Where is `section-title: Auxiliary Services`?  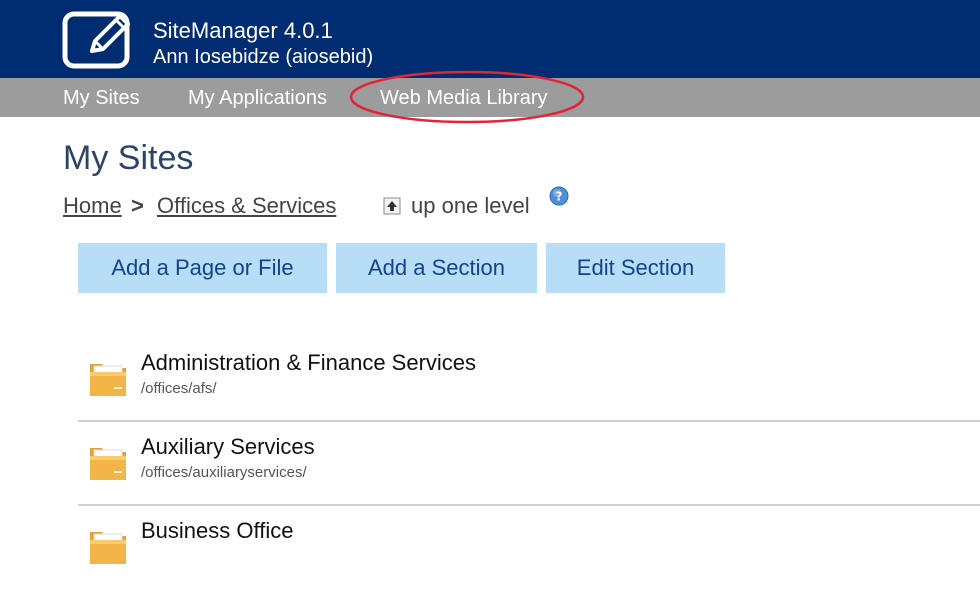
section-title: Auxiliary Services is located at coordinates (228, 447).